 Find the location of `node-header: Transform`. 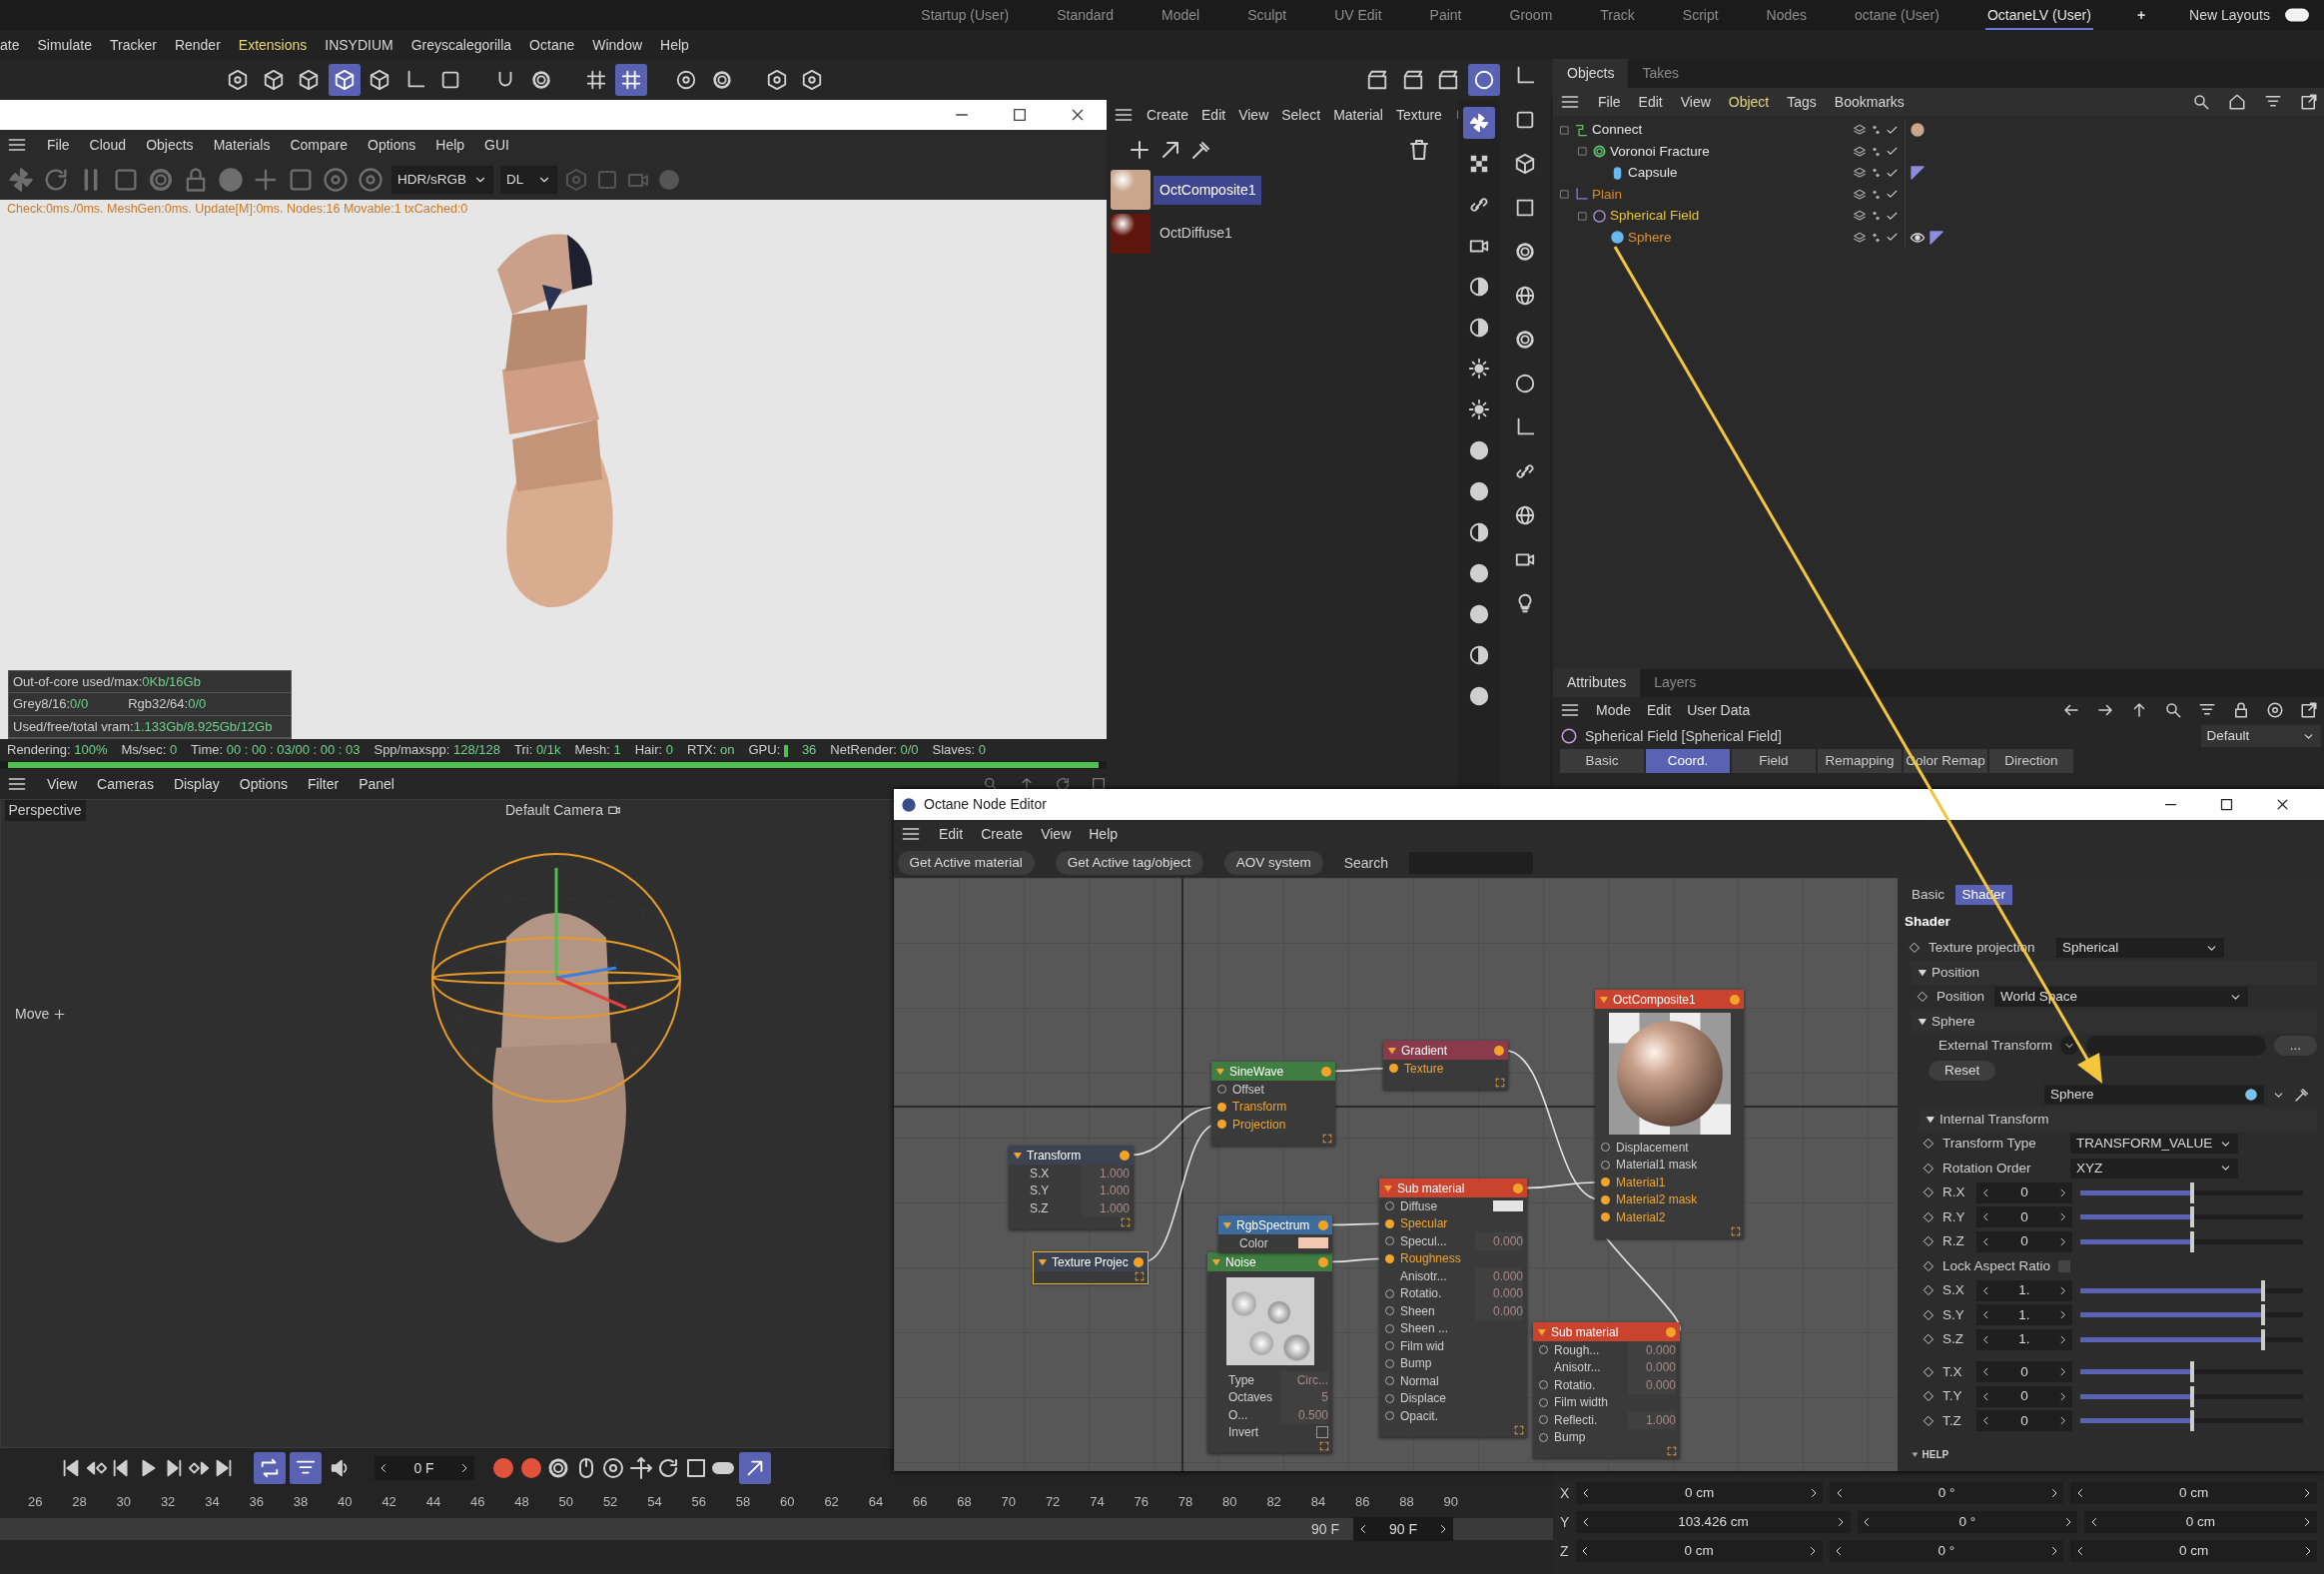

node-header: Transform is located at coordinates (1071, 1155).